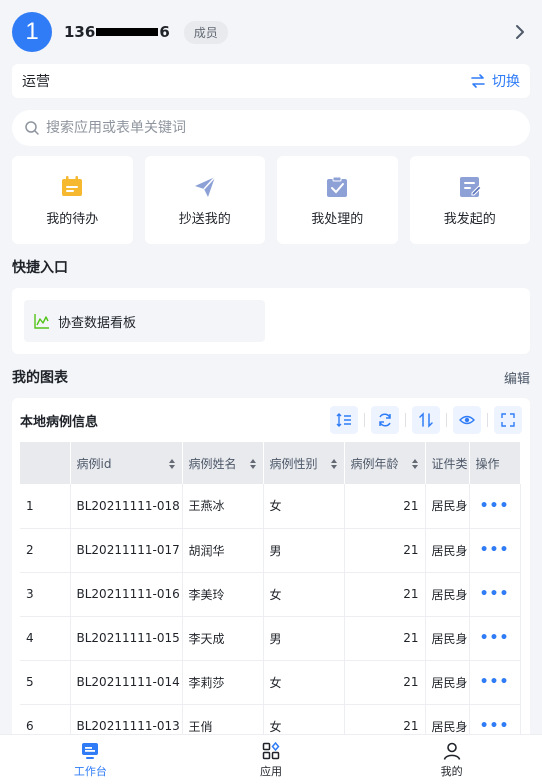 Image resolution: width=542 pixels, height=784 pixels. Describe the element at coordinates (337, 186) in the screenshot. I see `checked-box-icon` at that location.